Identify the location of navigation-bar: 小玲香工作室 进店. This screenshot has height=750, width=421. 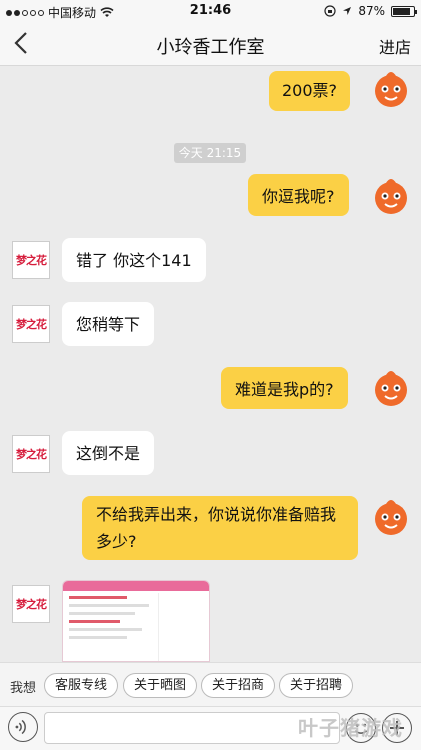
(210, 44).